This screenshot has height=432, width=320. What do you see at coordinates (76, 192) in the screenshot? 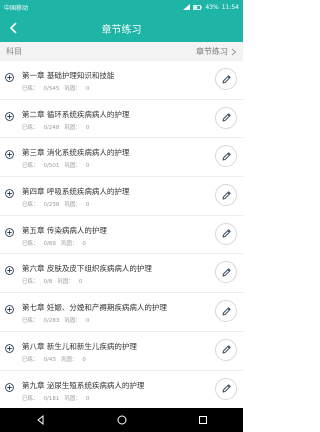
I see `chapter-title: 第四章 呼吸系统疾病病人的护理` at bounding box center [76, 192].